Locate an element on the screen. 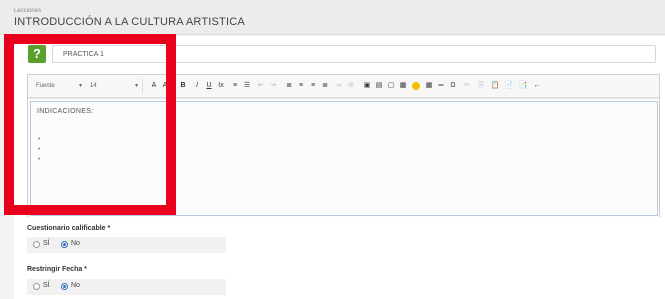 The width and height of the screenshot is (665, 299). breadcrumb: Lecciones is located at coordinates (27, 11).